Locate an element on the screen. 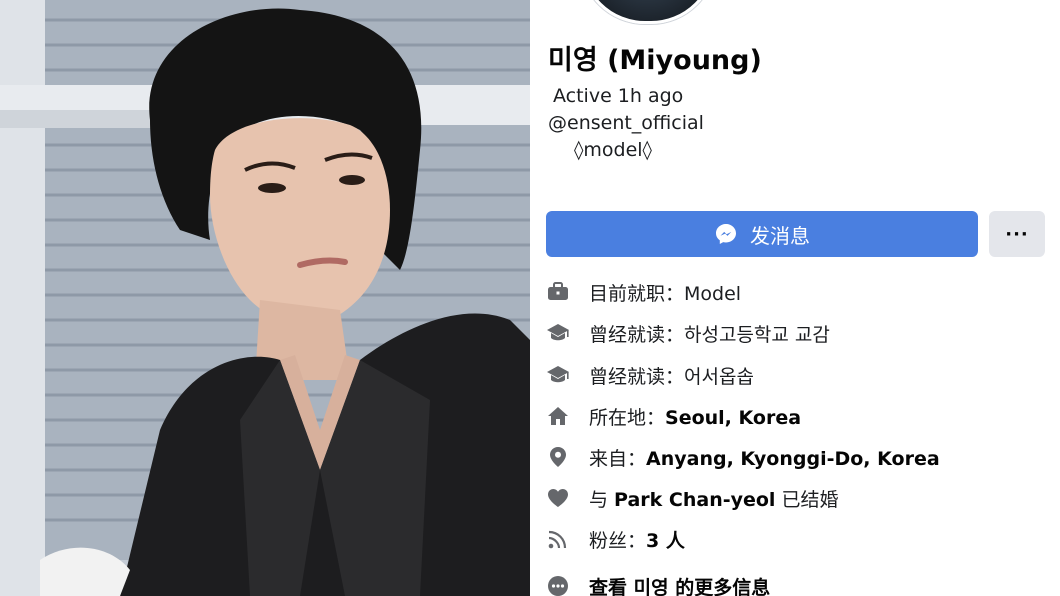  messenger-icon is located at coordinates (726, 234).